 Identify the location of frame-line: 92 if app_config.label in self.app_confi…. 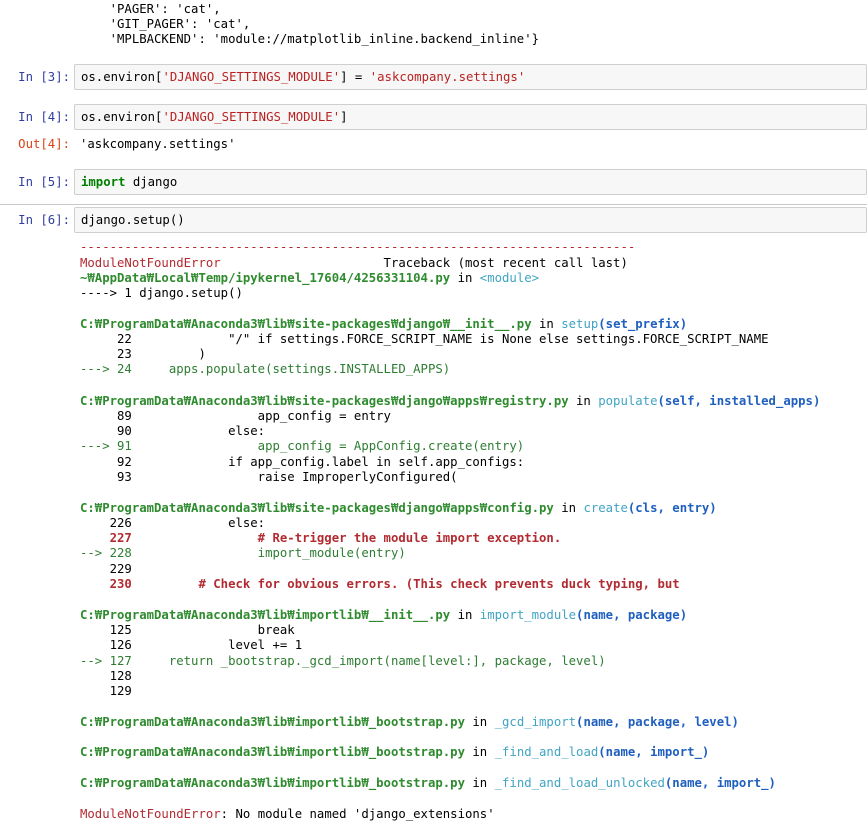
(302, 462).